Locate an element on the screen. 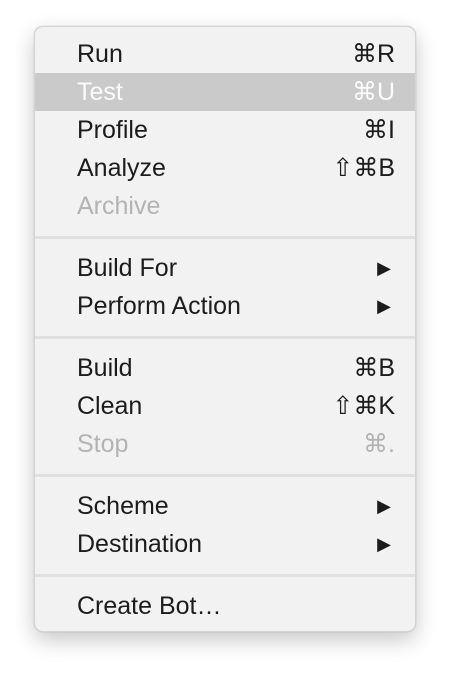 The width and height of the screenshot is (450, 674). menu-item-label: Destination is located at coordinates (140, 544).